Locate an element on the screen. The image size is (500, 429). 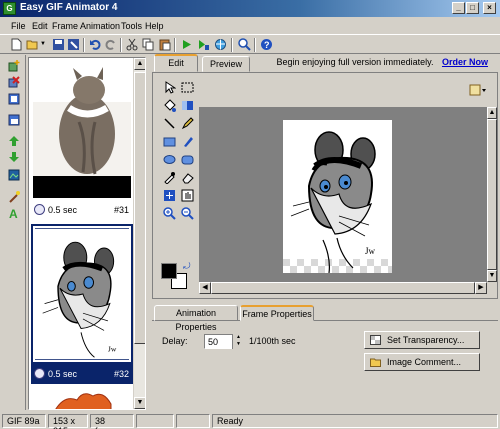
comment-folder-icon is located at coordinates (375, 362).